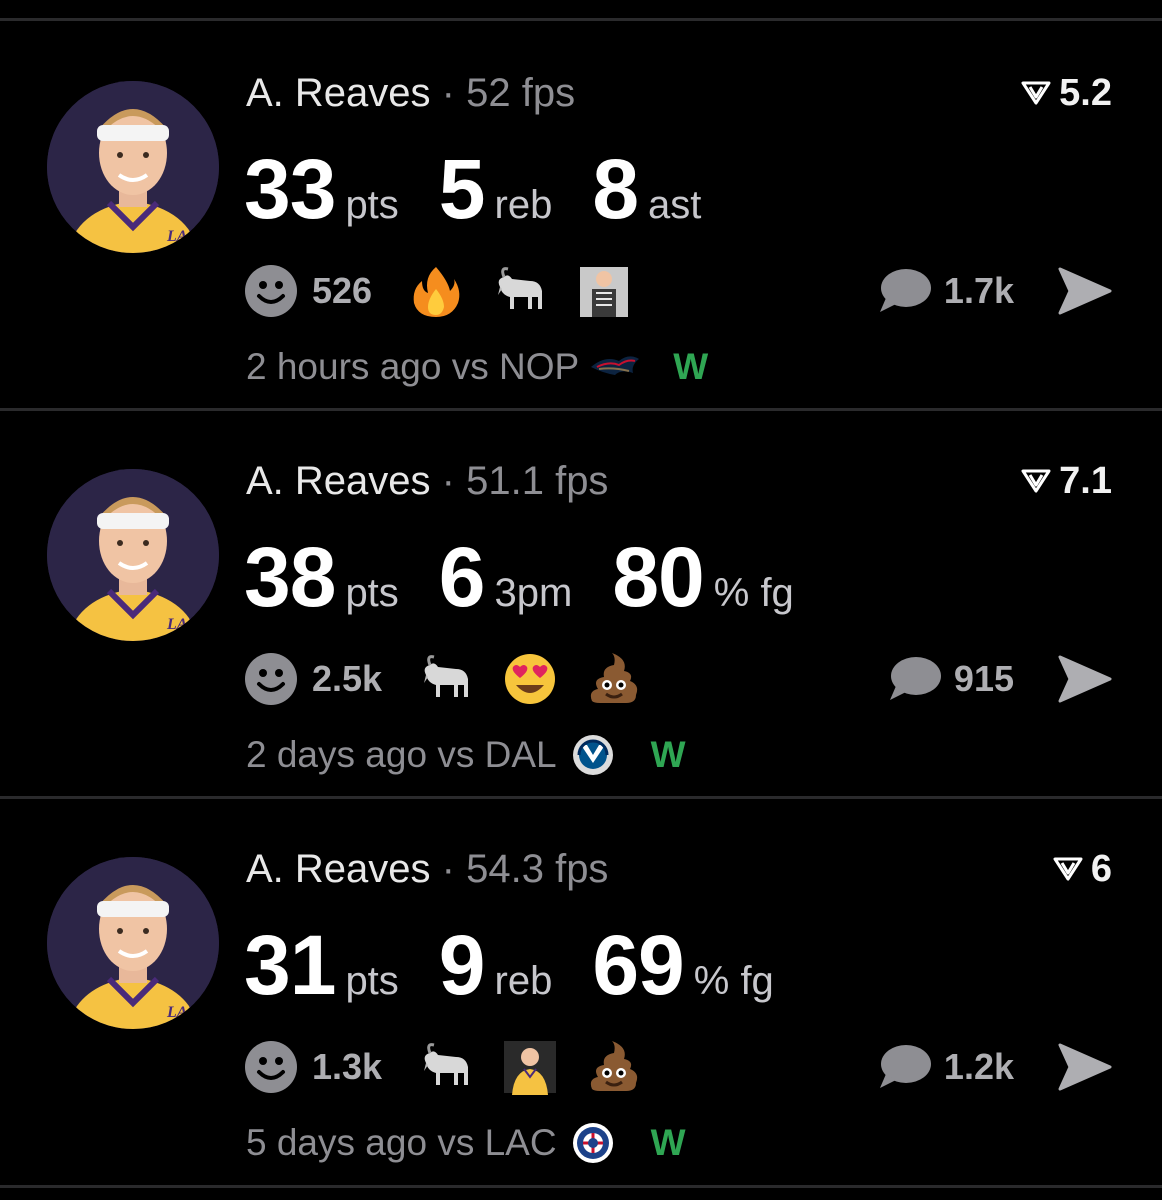 The image size is (1162, 1200). I want to click on game-info: 2 hours ago vs NOP W, so click(477, 367).